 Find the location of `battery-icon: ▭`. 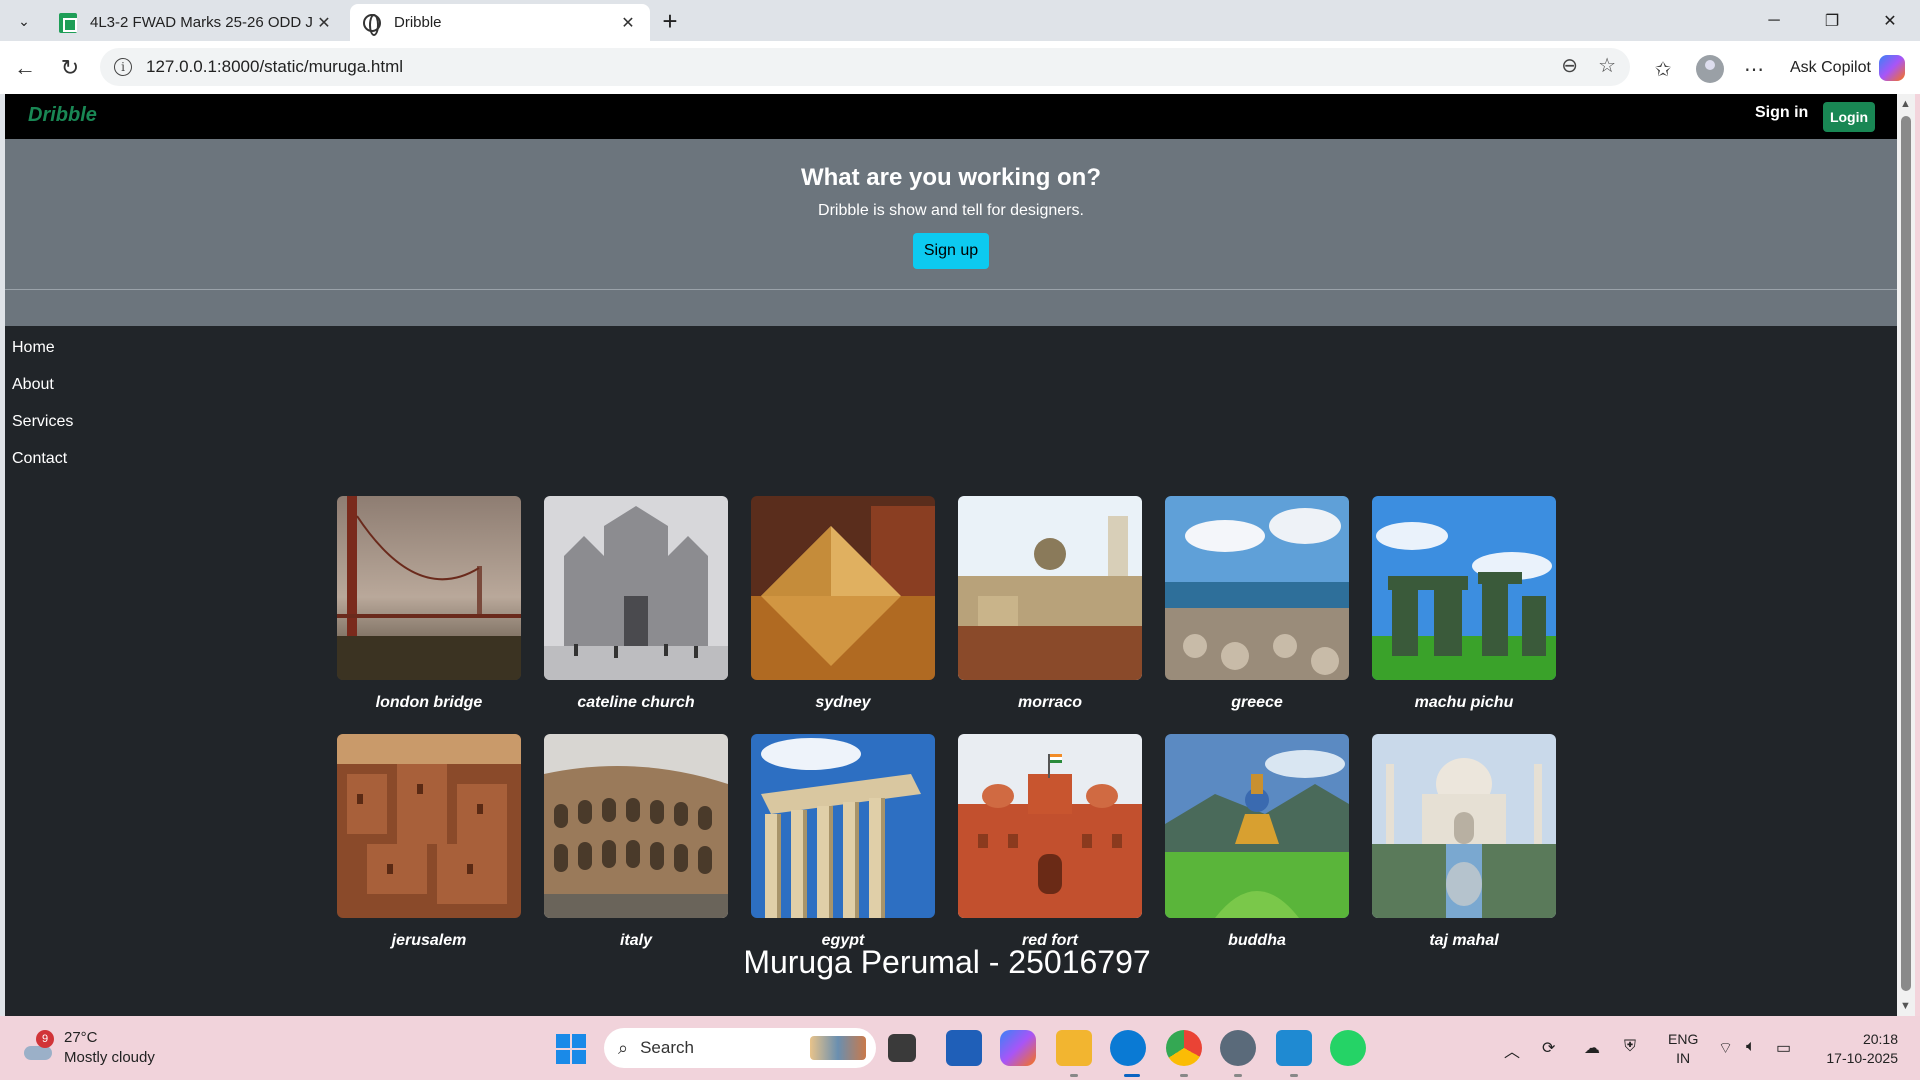

battery-icon: ▭ is located at coordinates (1783, 1048).